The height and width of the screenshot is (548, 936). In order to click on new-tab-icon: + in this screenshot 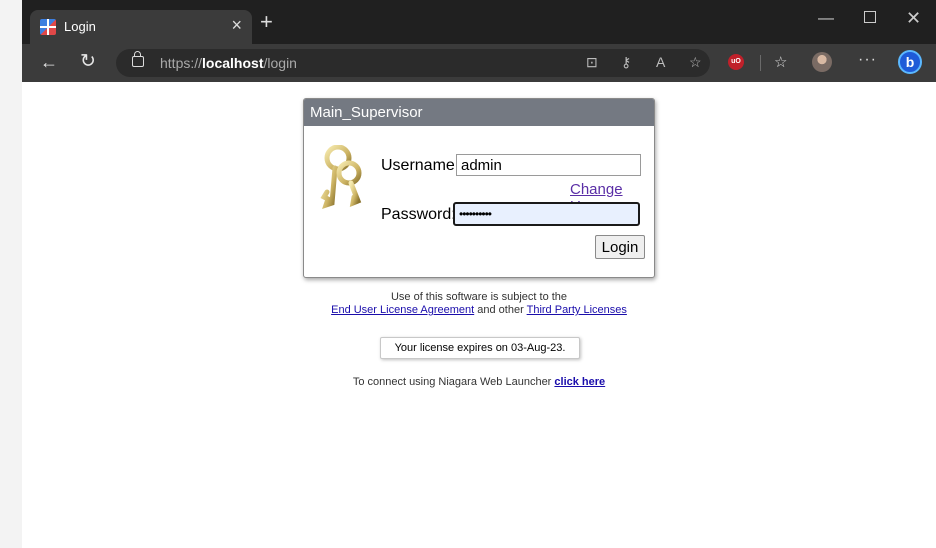, I will do `click(266, 22)`.